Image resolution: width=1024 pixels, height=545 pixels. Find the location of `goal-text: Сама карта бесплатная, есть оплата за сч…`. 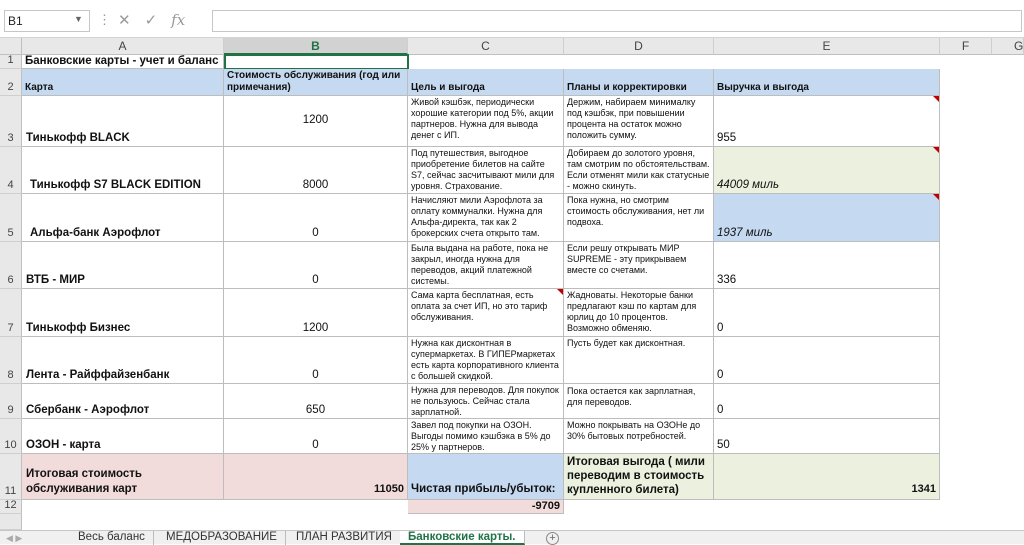

goal-text: Сама карта бесплатная, есть оплата за сч… is located at coordinates (479, 306).